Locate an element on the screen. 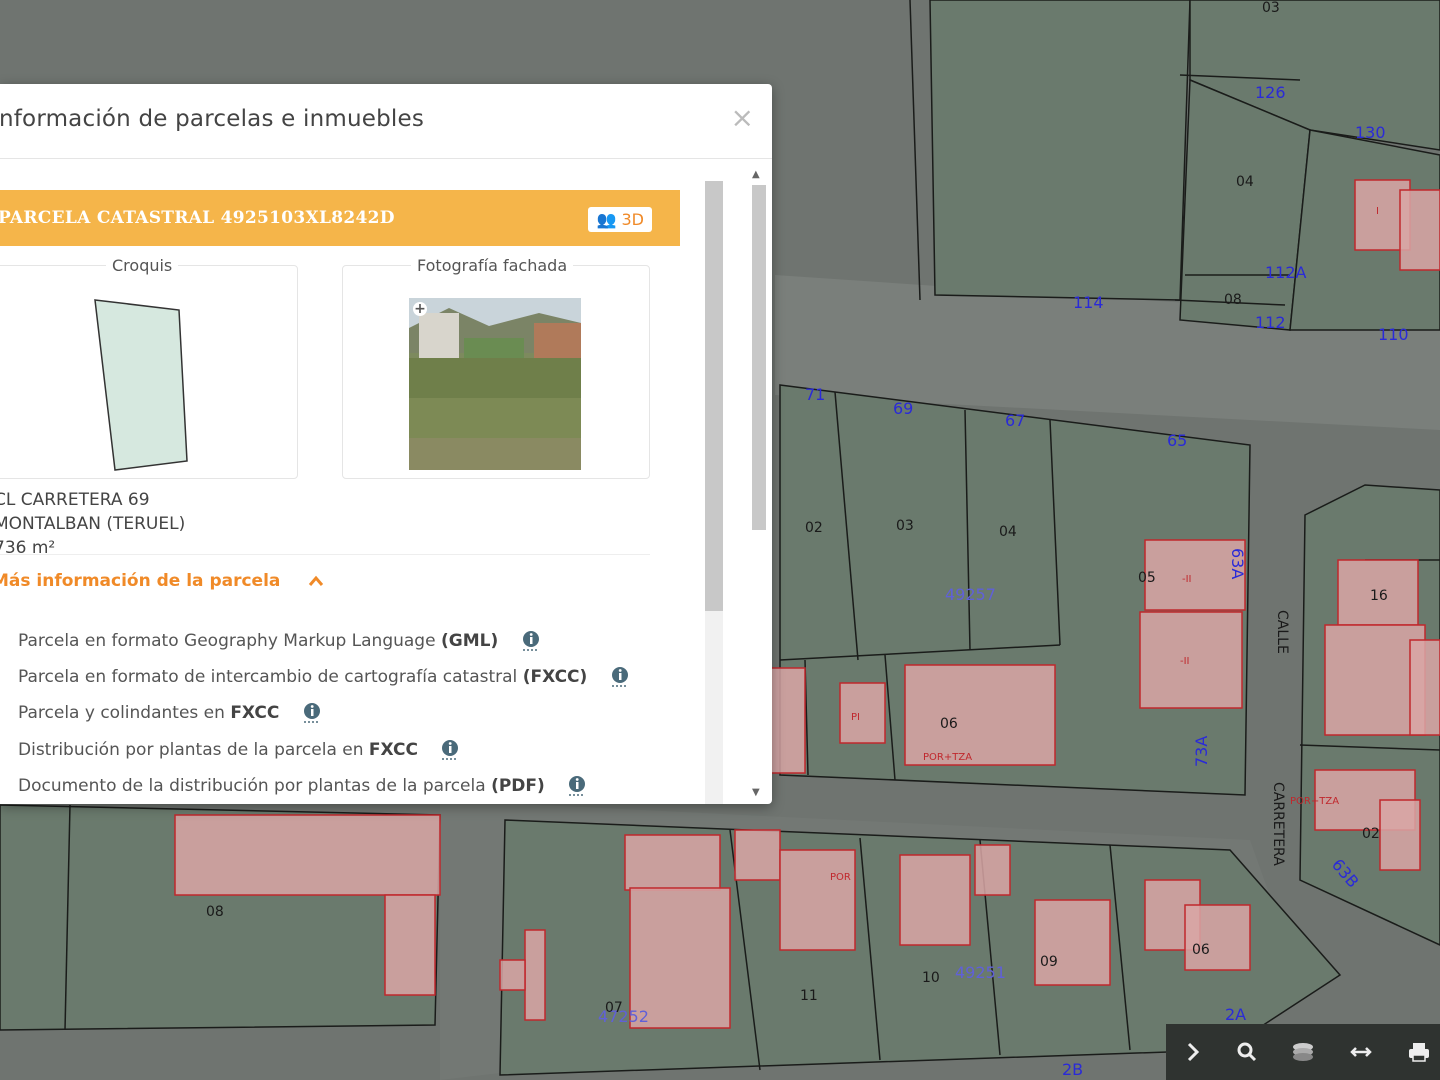 This screenshot has height=1080, width=1440. link-text: Parcela y colindantes en is located at coordinates (121, 713).